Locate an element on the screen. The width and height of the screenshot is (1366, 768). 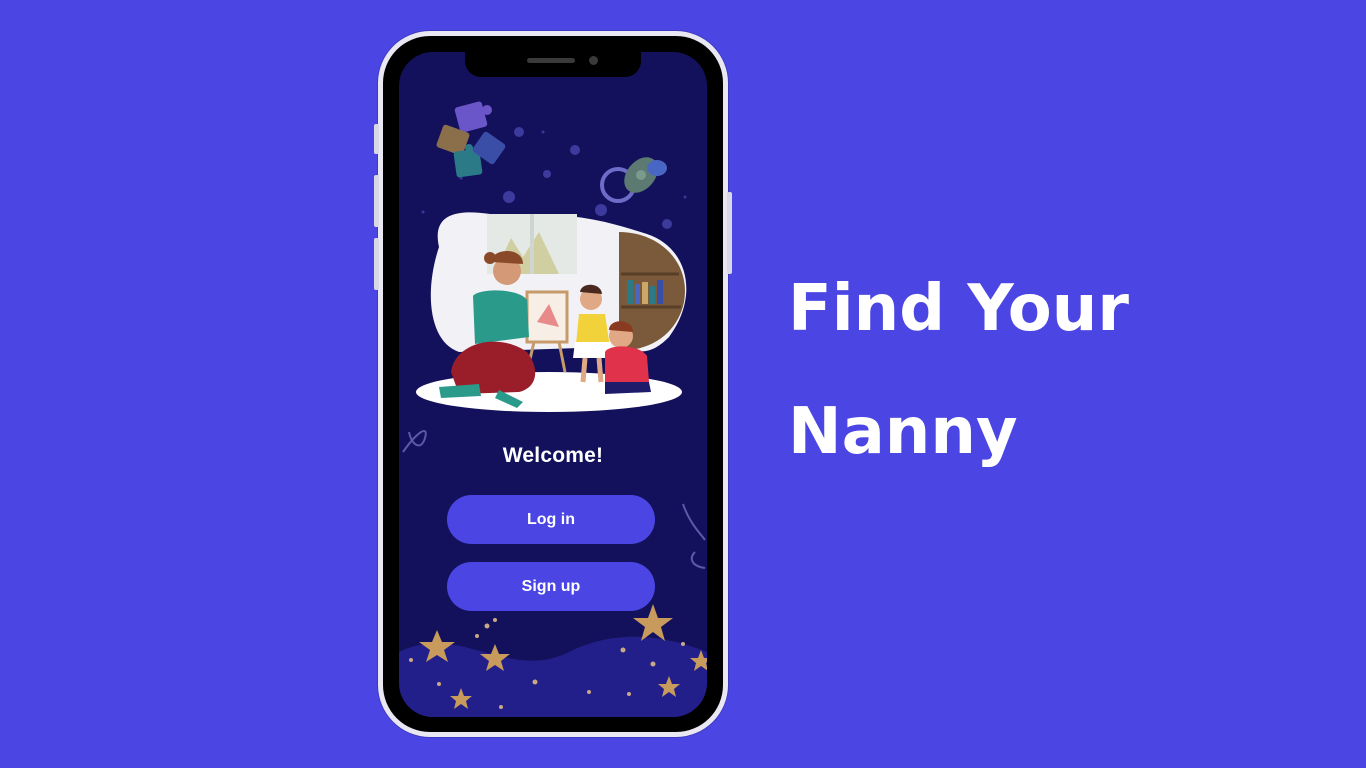
login-button: Log in is located at coordinates (551, 519).